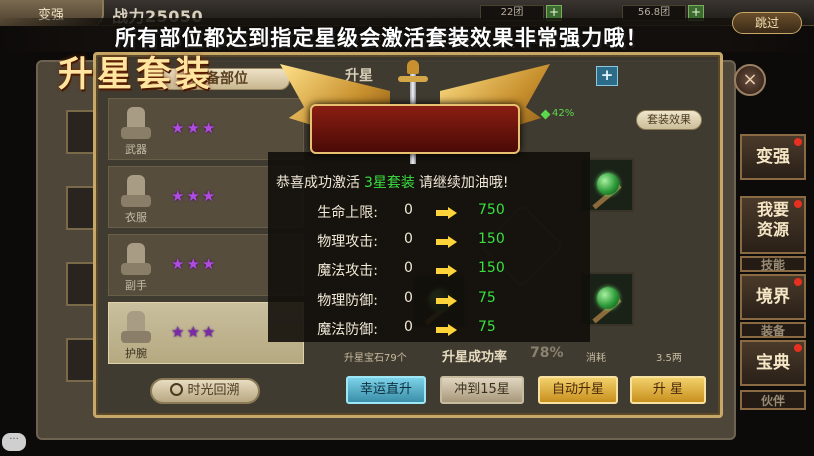 This screenshot has height=456, width=814. Describe the element at coordinates (14, 442) in the screenshot. I see `chat-icon: ···` at that location.